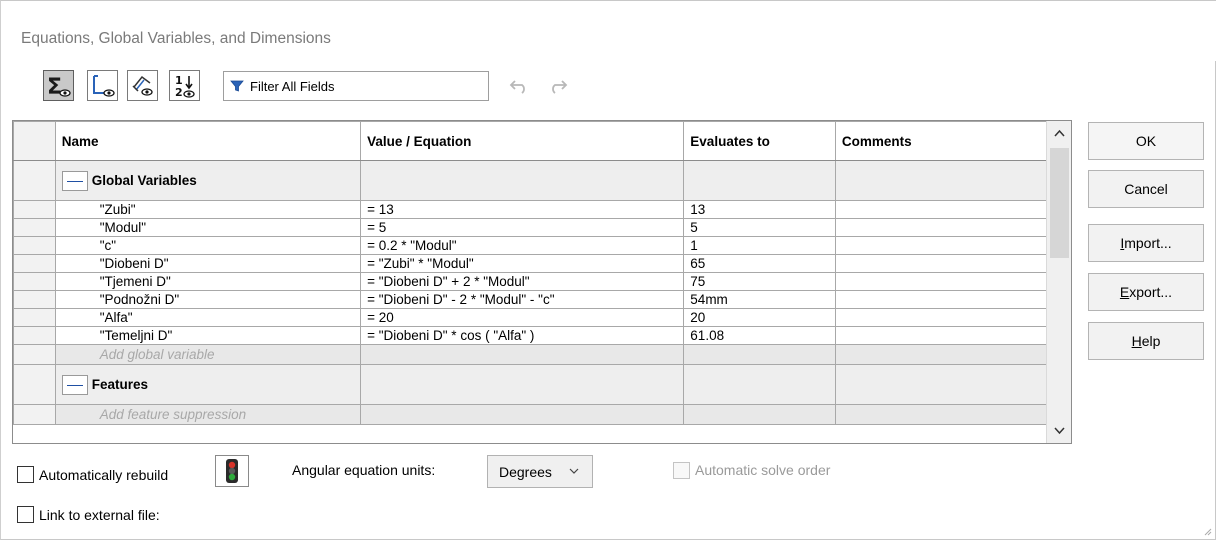 This screenshot has width=1216, height=540. What do you see at coordinates (144, 180) in the screenshot?
I see `group-label: Global Variables` at bounding box center [144, 180].